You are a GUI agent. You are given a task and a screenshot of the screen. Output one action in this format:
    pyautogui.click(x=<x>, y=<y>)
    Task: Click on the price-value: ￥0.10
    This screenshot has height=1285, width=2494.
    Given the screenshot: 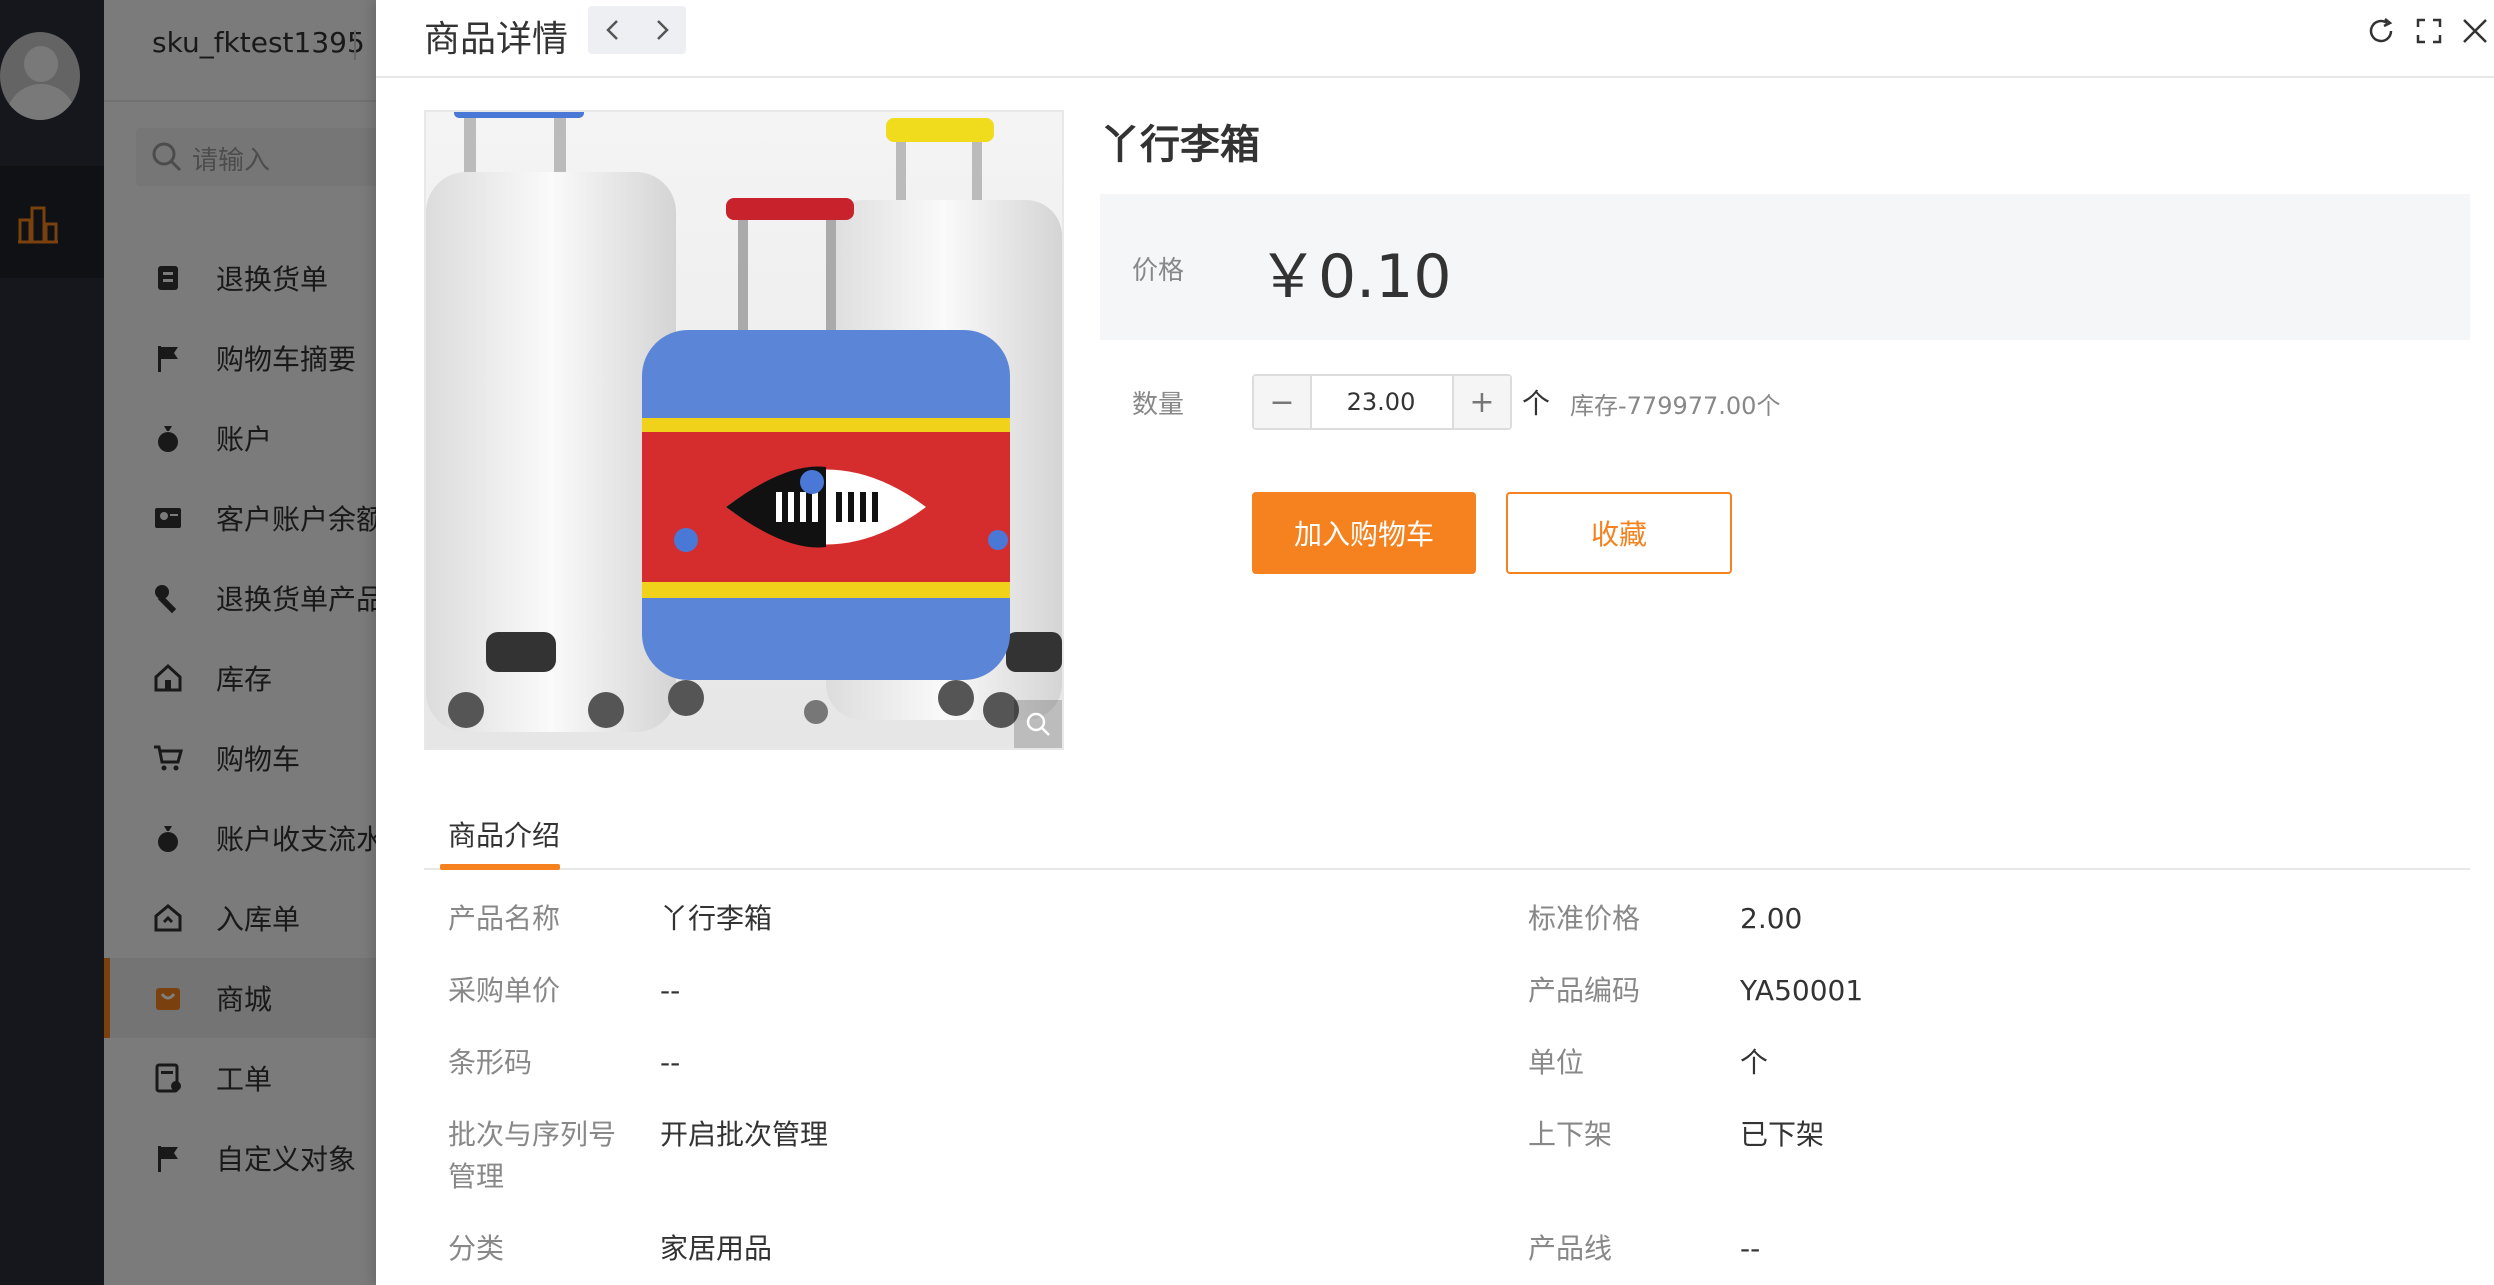 What is the action you would take?
    pyautogui.click(x=1355, y=277)
    